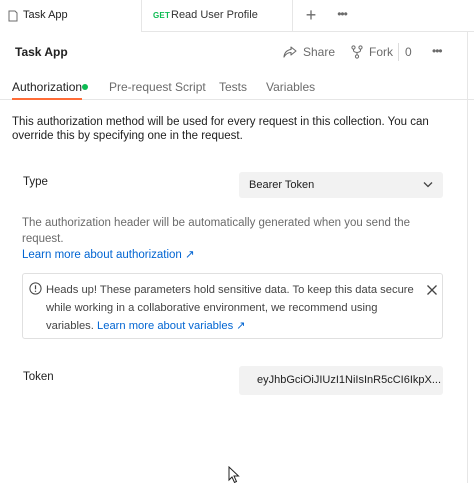 This screenshot has width=474, height=483. I want to click on tab-bar: Task App GET Read User Profile + •••, so click(237, 16).